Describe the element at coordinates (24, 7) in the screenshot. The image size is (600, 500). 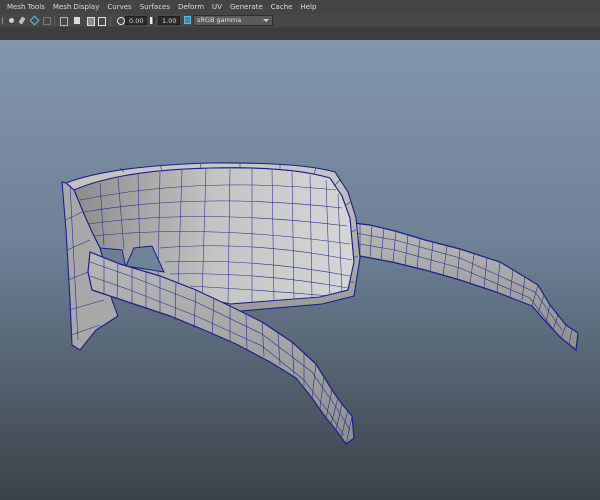
I see `menu-mesh-tools: Mesh Tools` at that location.